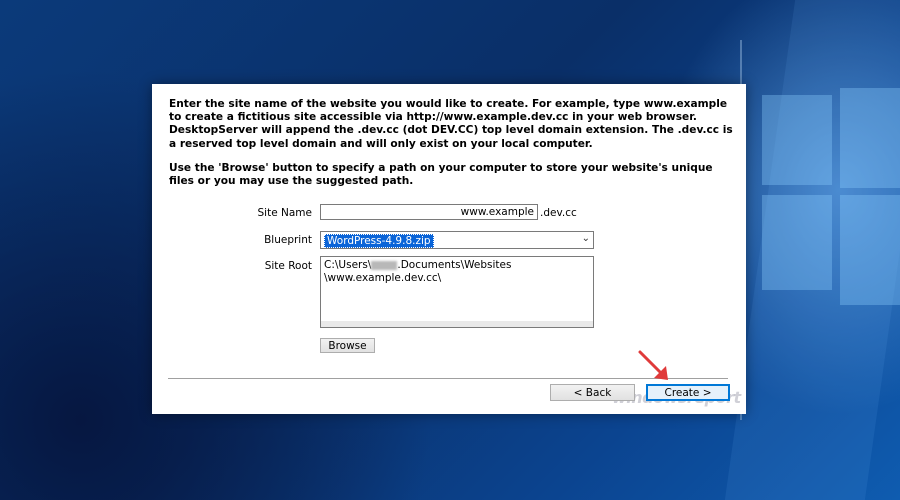 This screenshot has width=900, height=500. I want to click on site-name-label: Site Name, so click(284, 213).